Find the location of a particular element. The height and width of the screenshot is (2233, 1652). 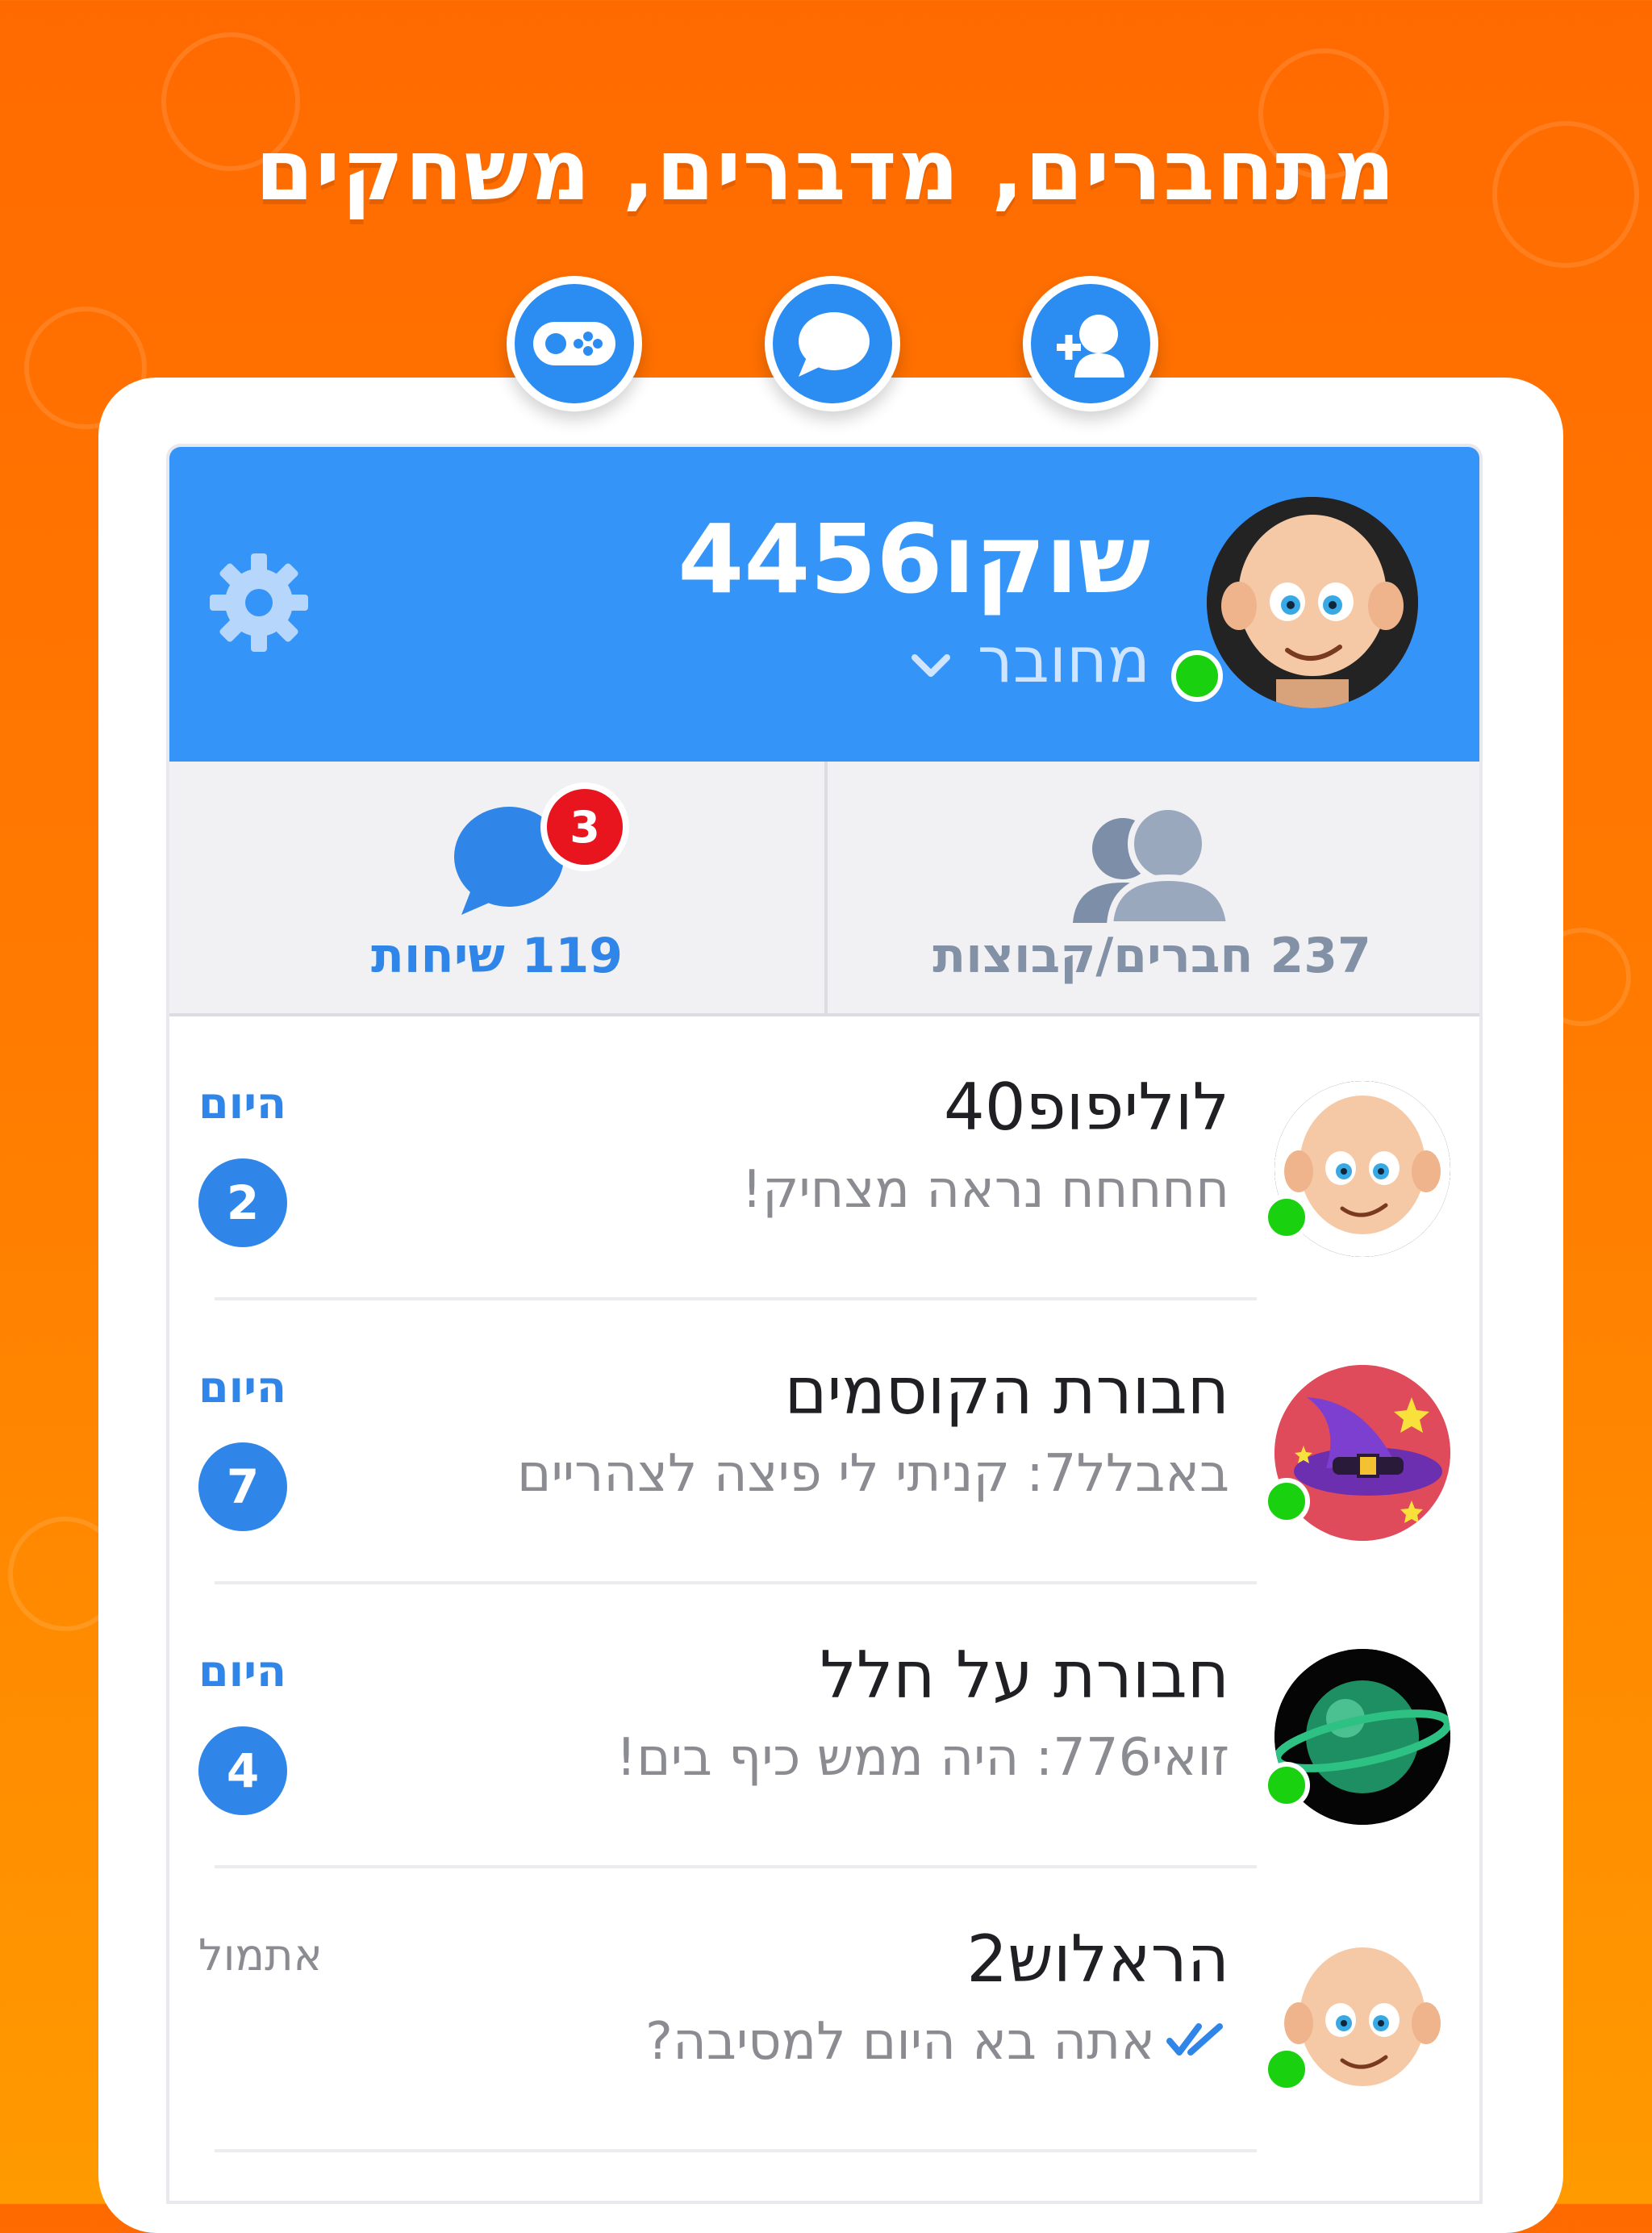

chat-name: חבורת הקוסמים is located at coordinates (1007, 1391).